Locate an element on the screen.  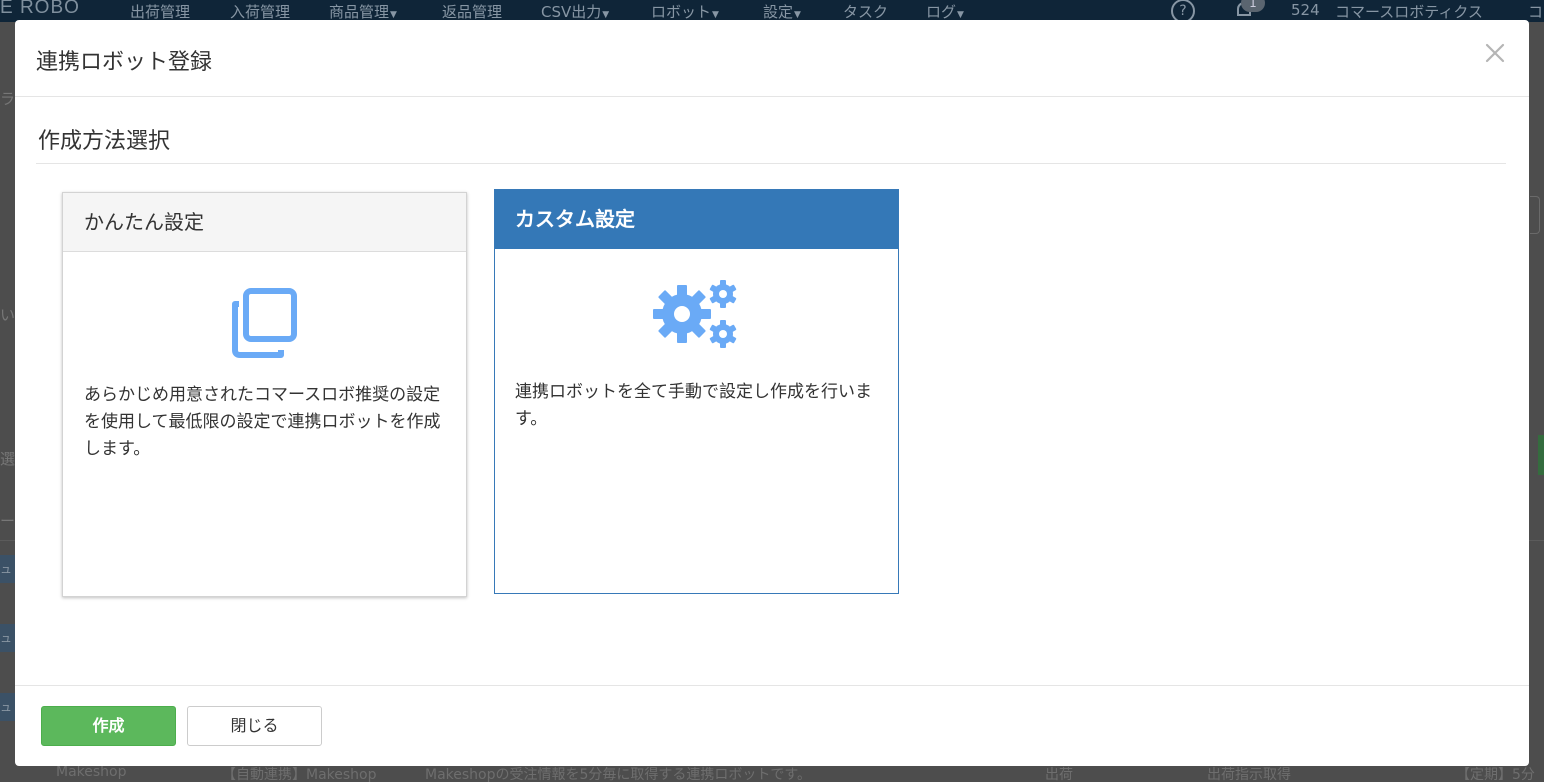
bg-text-fragment: ー is located at coordinates (8, 521).